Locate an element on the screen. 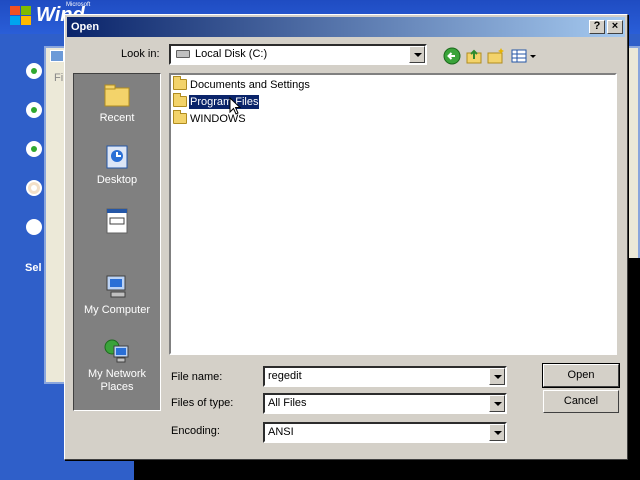 Image resolution: width=640 pixels, height=480 pixels. dialog-title-bar: Open ? × is located at coordinates (346, 27).